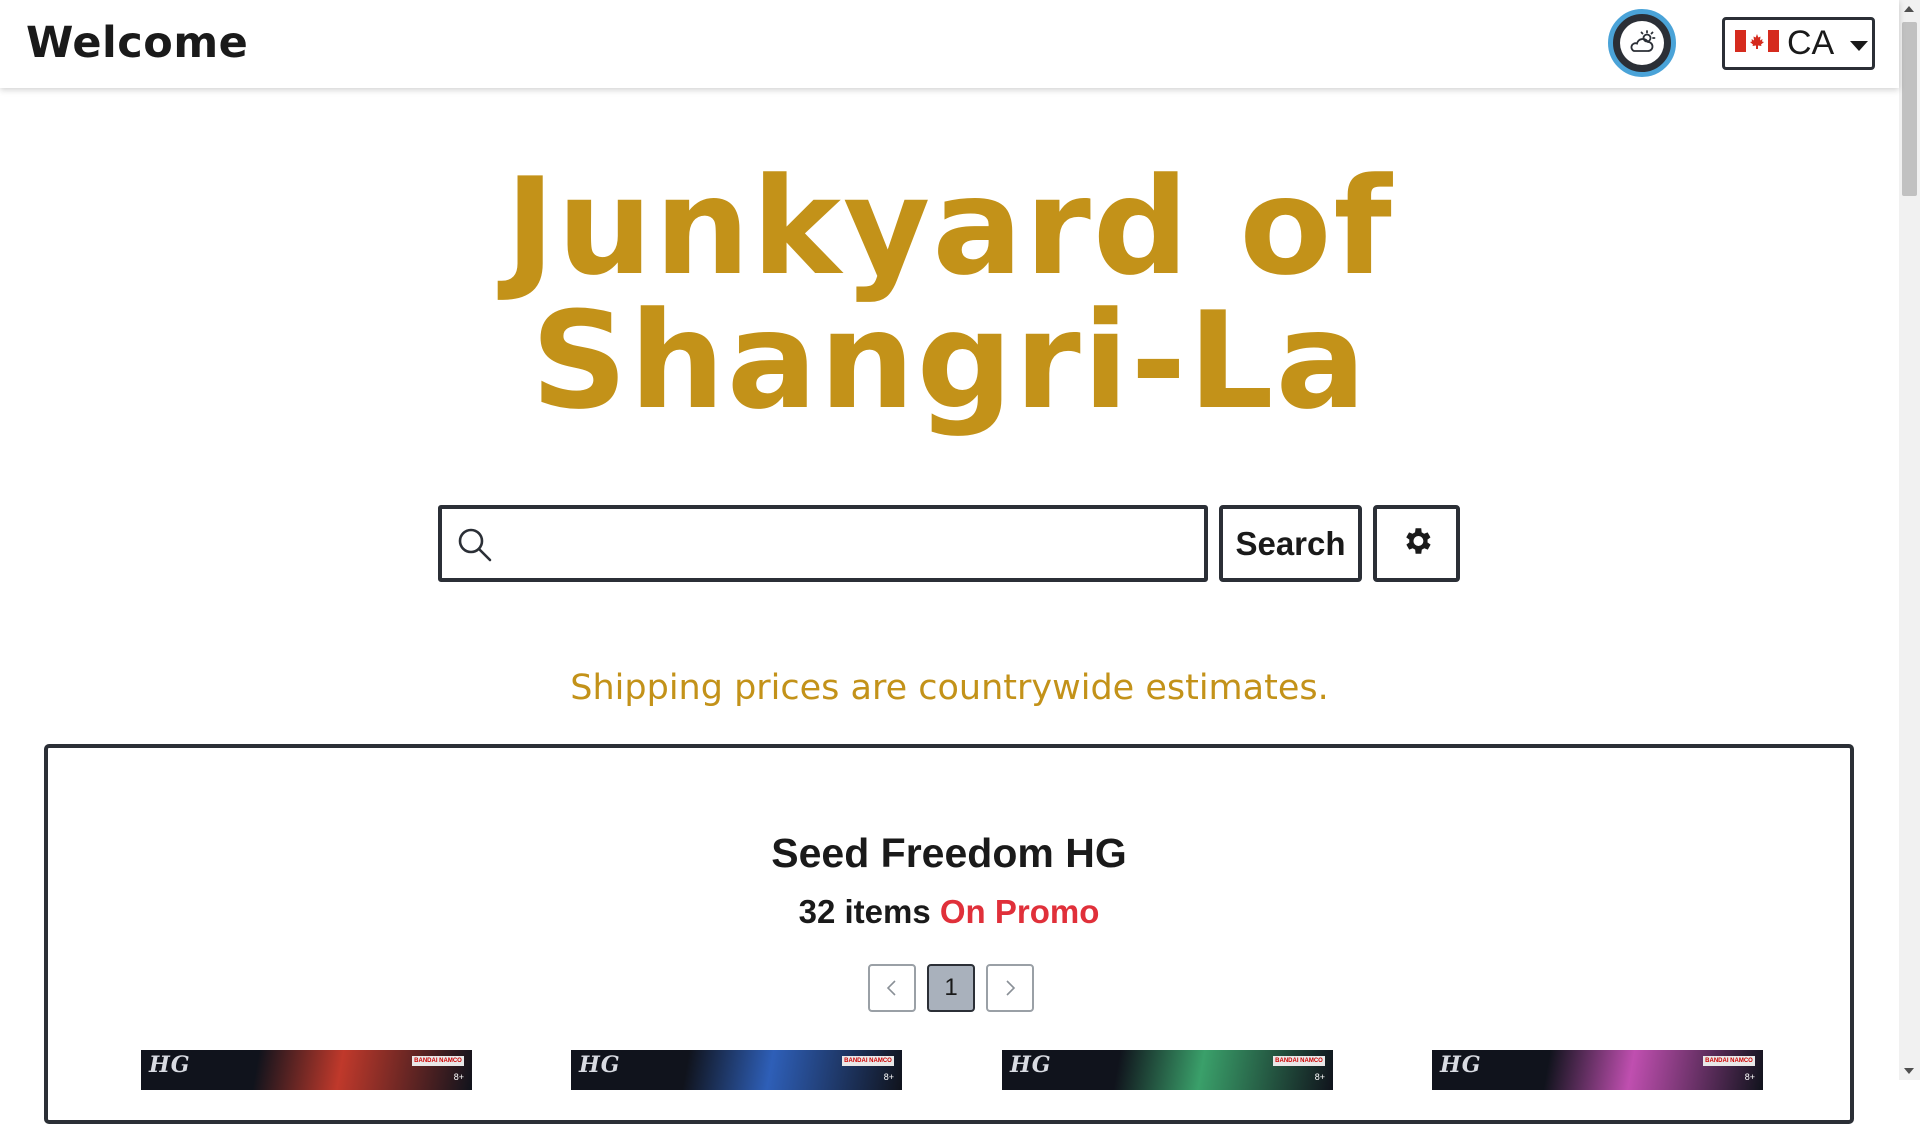 Image resolution: width=1920 pixels, height=1124 pixels. I want to click on promo-label: On Promo, so click(1019, 911).